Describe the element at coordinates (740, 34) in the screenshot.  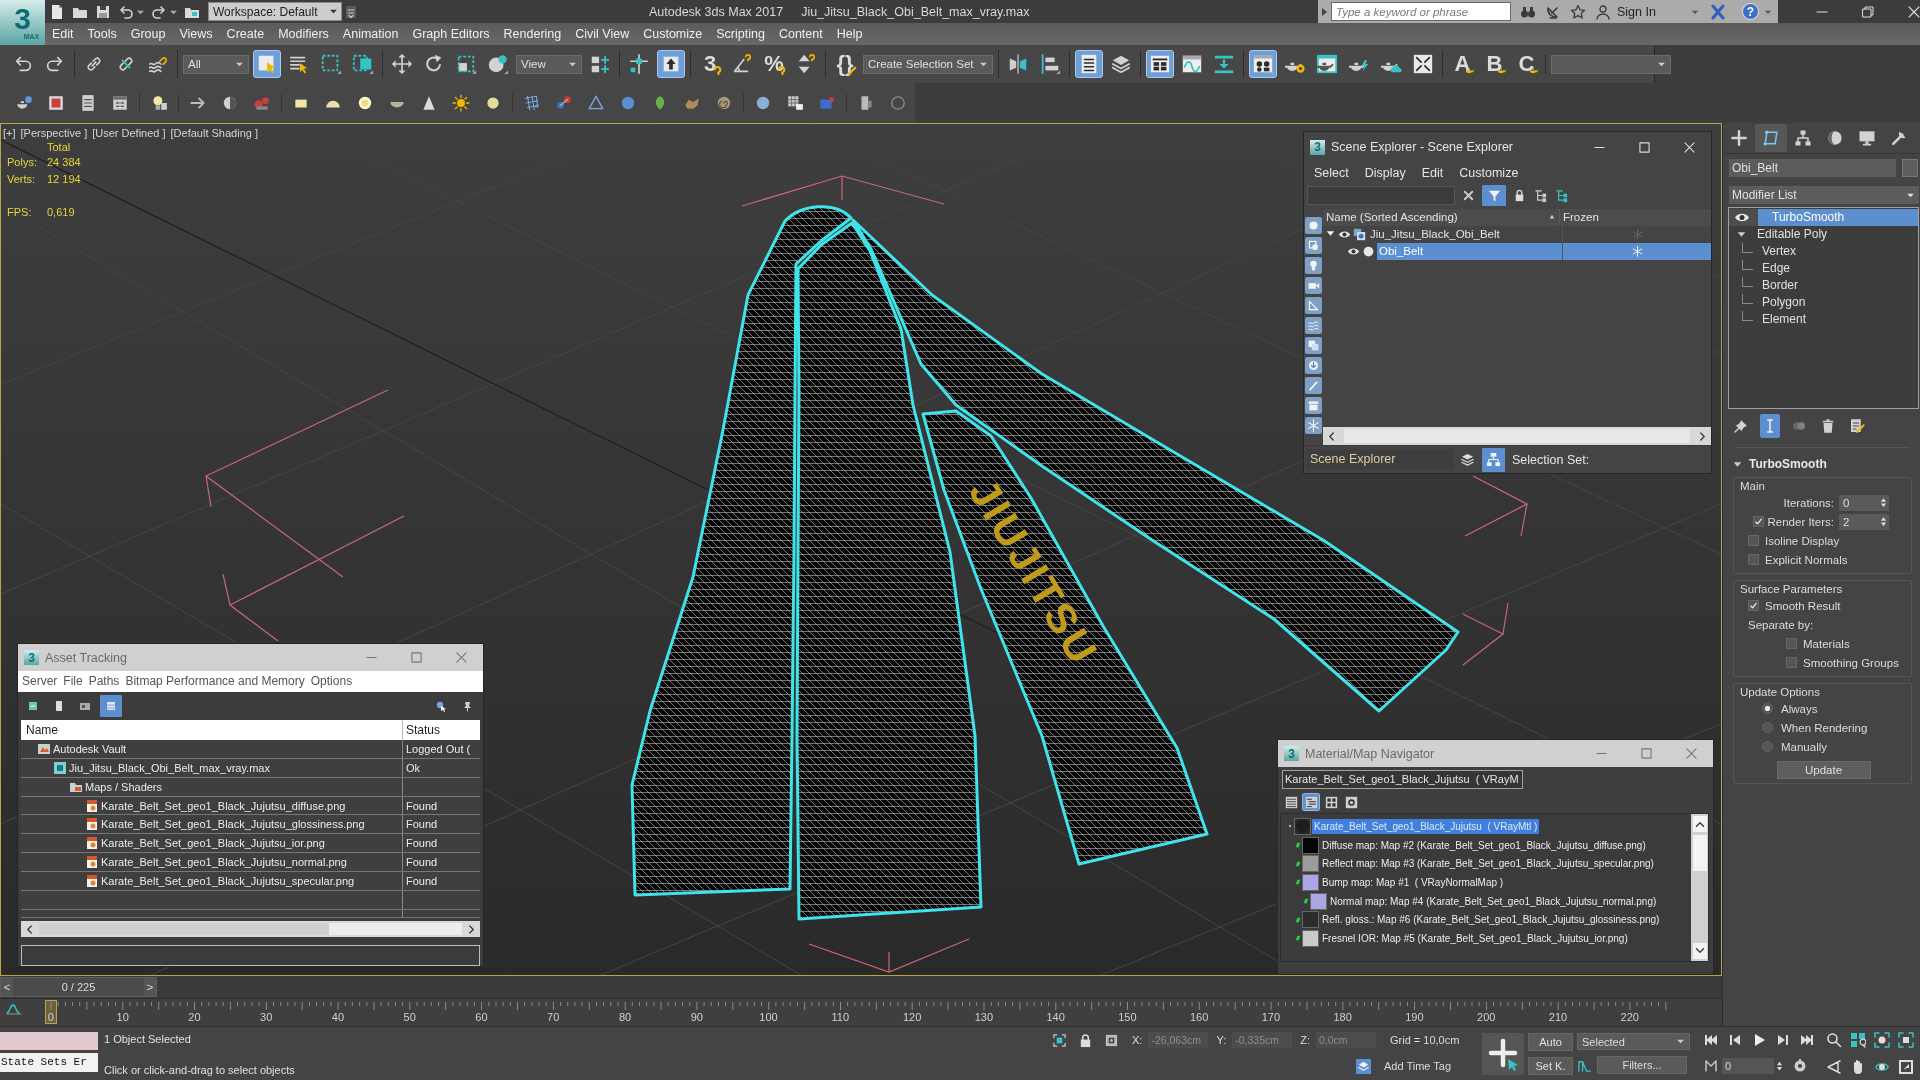
I see `menu-item: Scripting` at that location.